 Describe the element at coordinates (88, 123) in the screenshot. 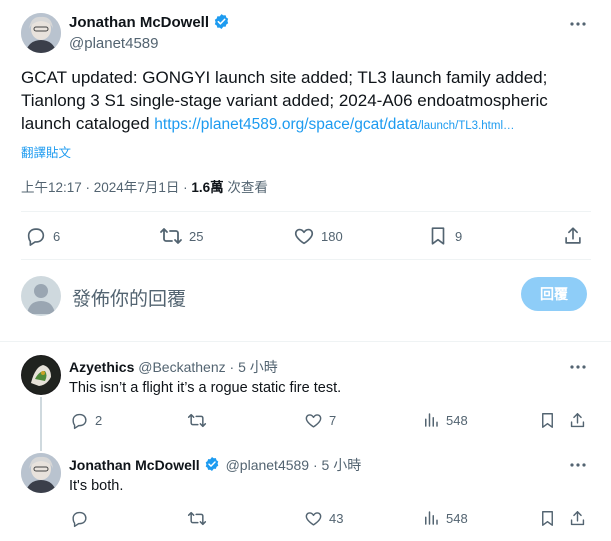

I see `tweet-text-line-3: launch cataloged` at that location.